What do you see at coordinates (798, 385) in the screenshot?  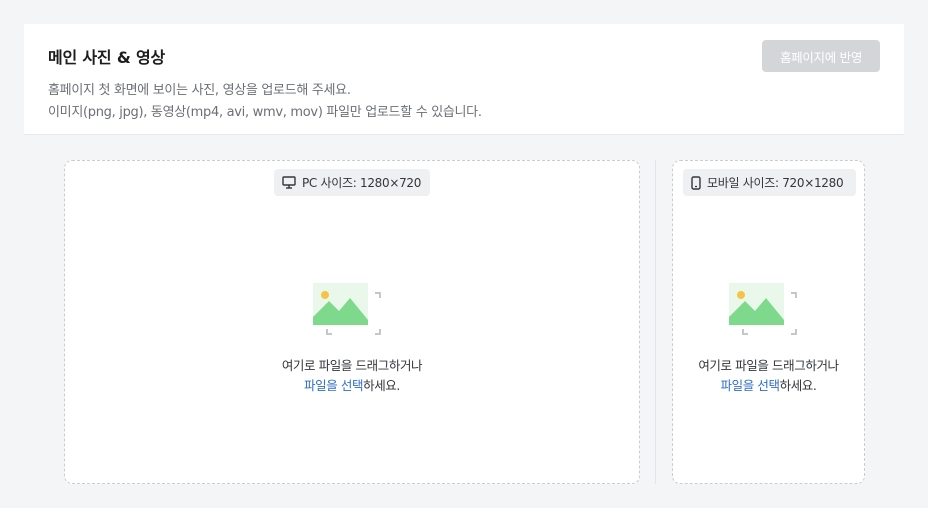 I see `mobile-select-suffix: 하세요.` at bounding box center [798, 385].